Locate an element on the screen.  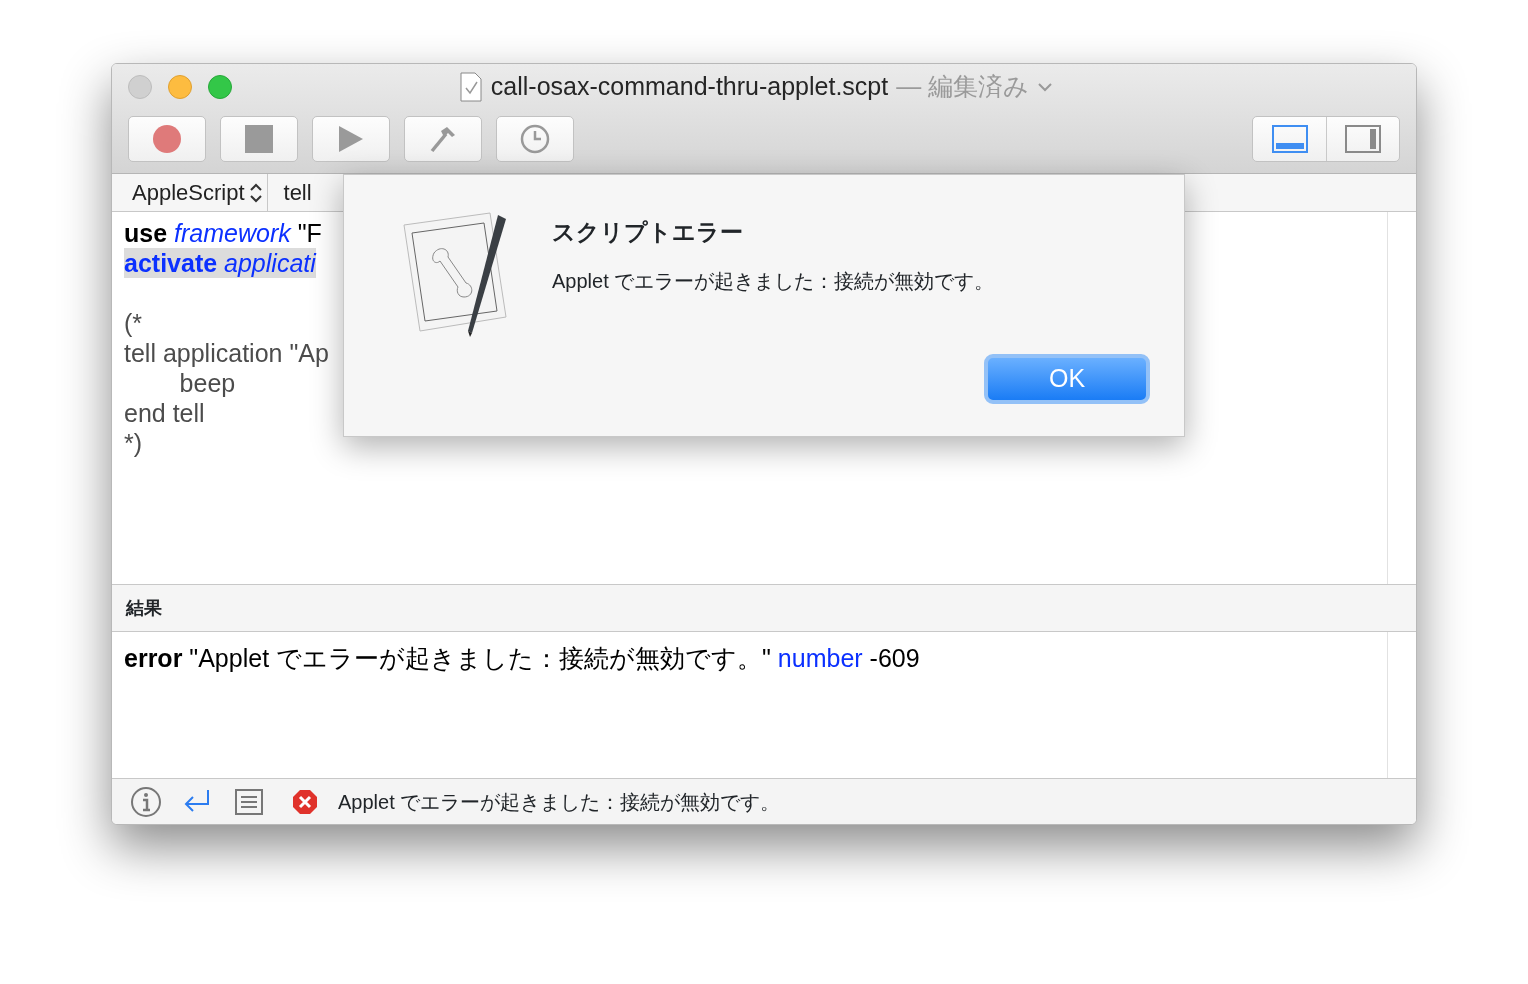
code-line: beep is located at coordinates (207, 383).